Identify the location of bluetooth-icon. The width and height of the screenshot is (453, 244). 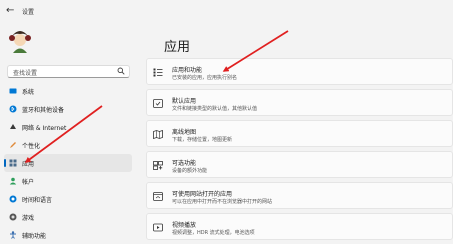
(13, 109).